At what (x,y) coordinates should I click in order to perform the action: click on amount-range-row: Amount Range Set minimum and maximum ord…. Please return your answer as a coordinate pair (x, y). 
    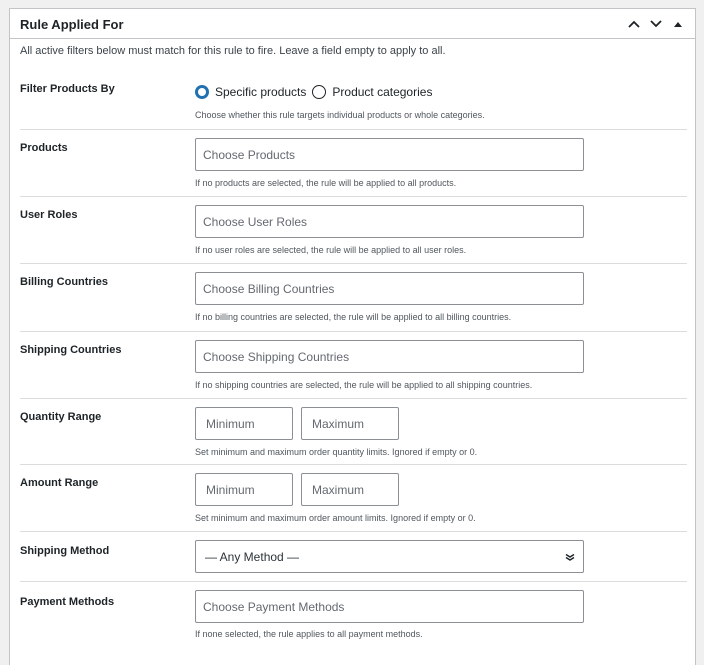
    Looking at the image, I should click on (353, 498).